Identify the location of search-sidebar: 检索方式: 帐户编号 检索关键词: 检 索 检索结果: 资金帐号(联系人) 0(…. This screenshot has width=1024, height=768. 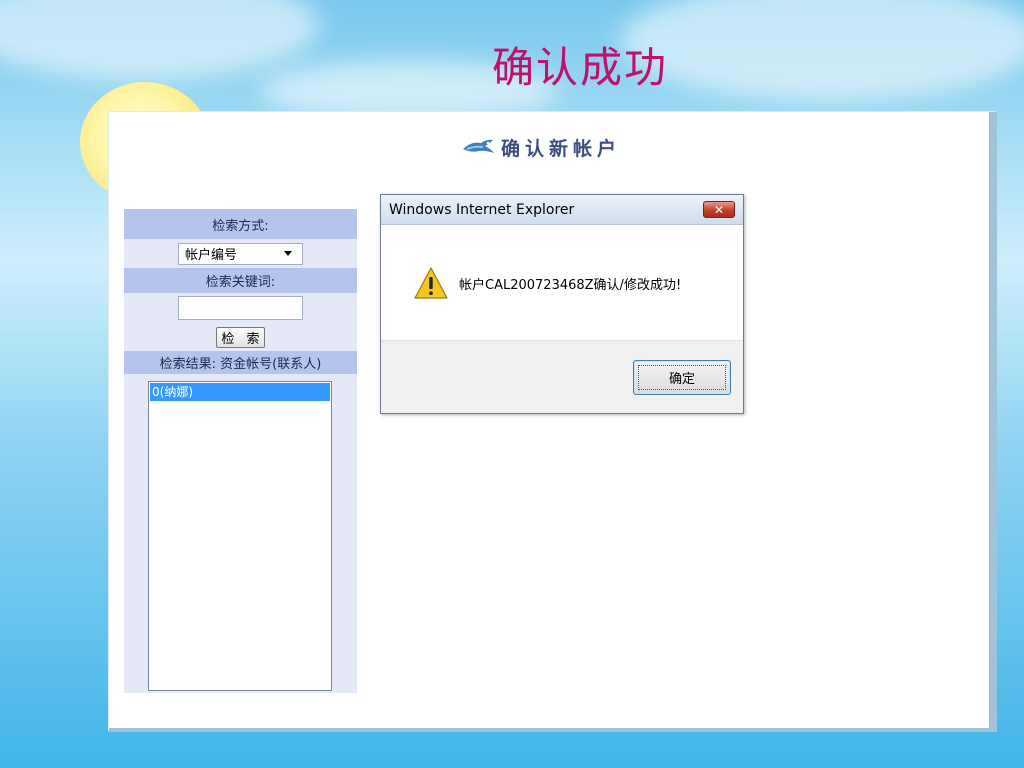
(240, 451).